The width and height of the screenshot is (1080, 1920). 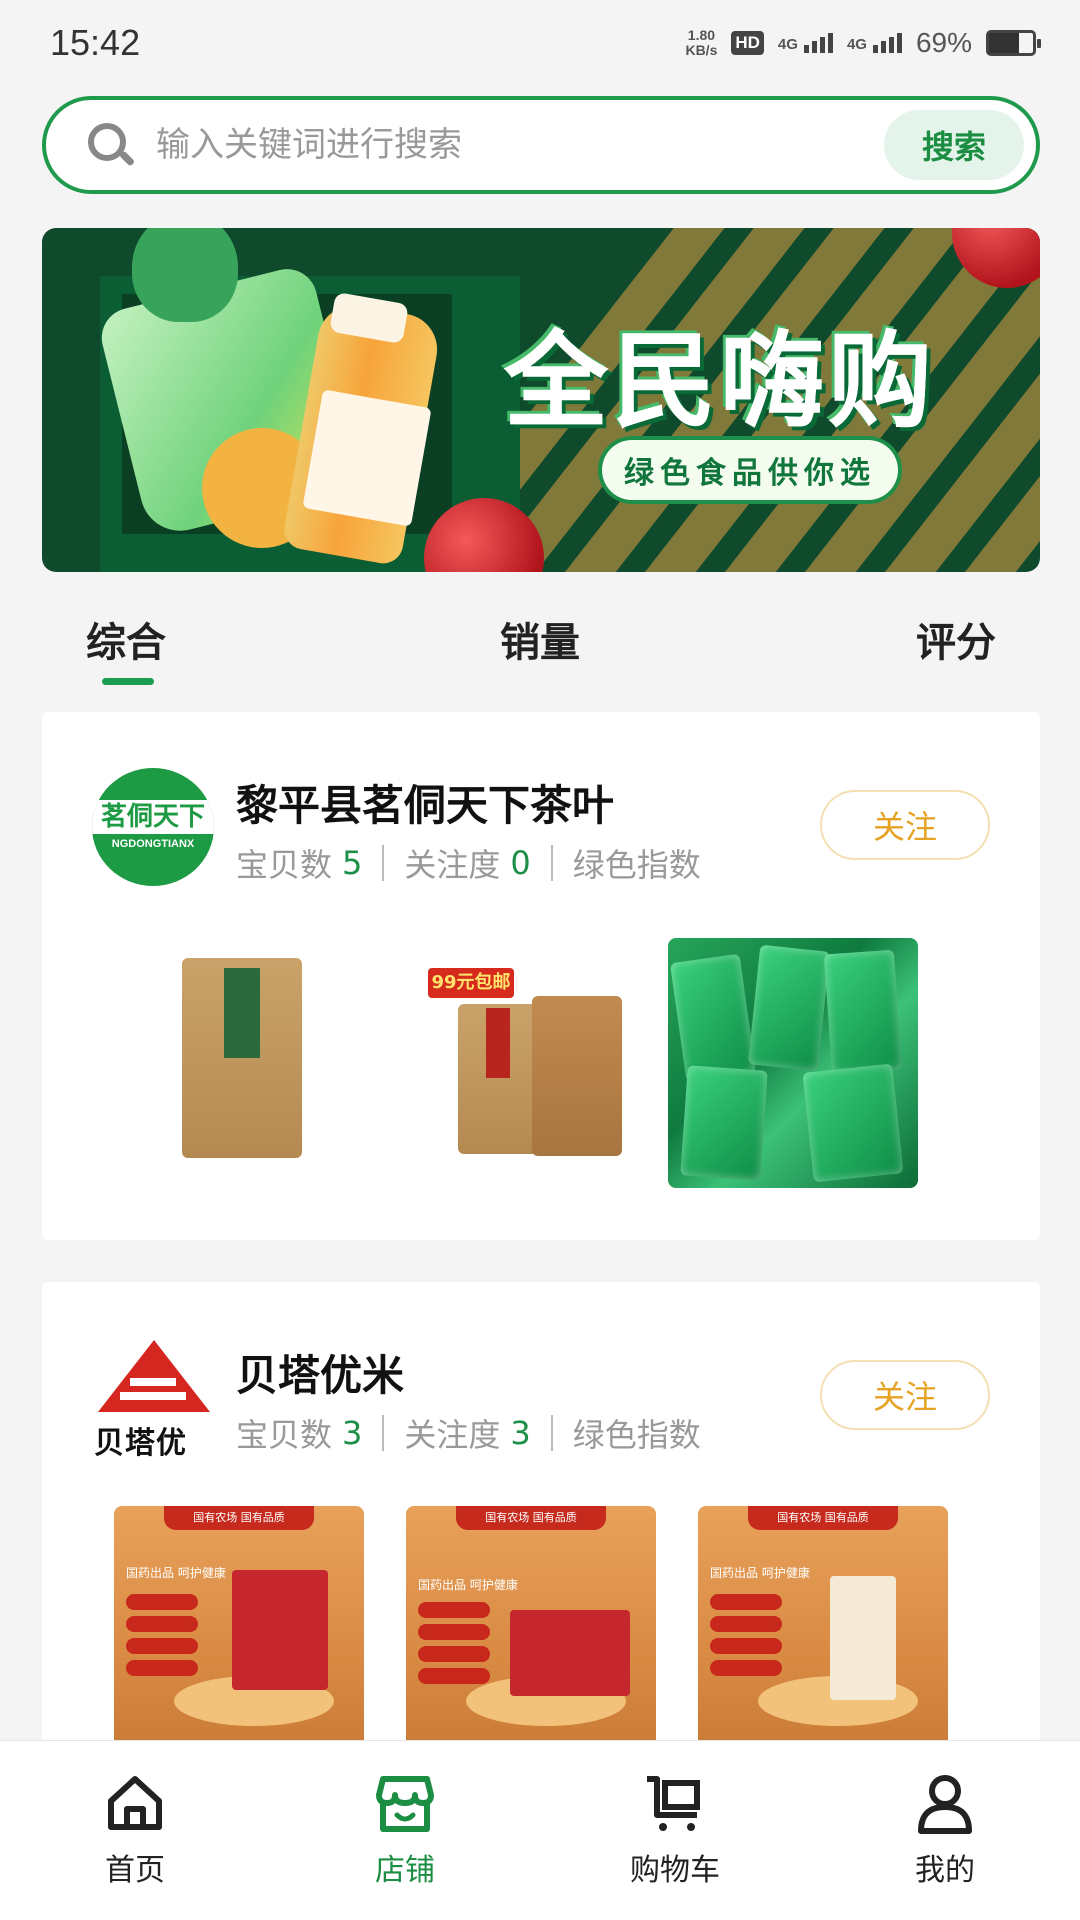 I want to click on tab-comprehensive: 综合, so click(x=126, y=639).